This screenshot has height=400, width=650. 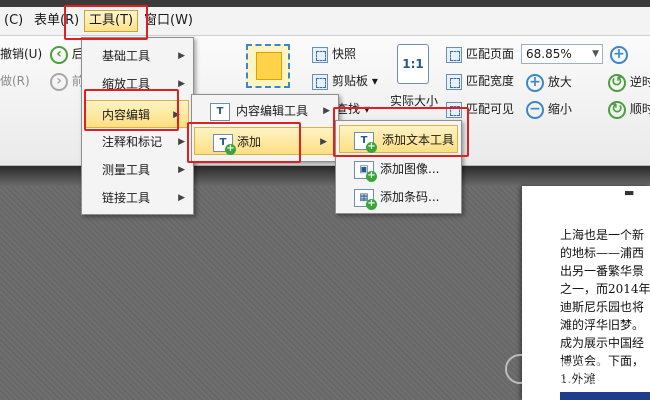 I want to click on zoom-out-label: 缩小, so click(x=559, y=109).